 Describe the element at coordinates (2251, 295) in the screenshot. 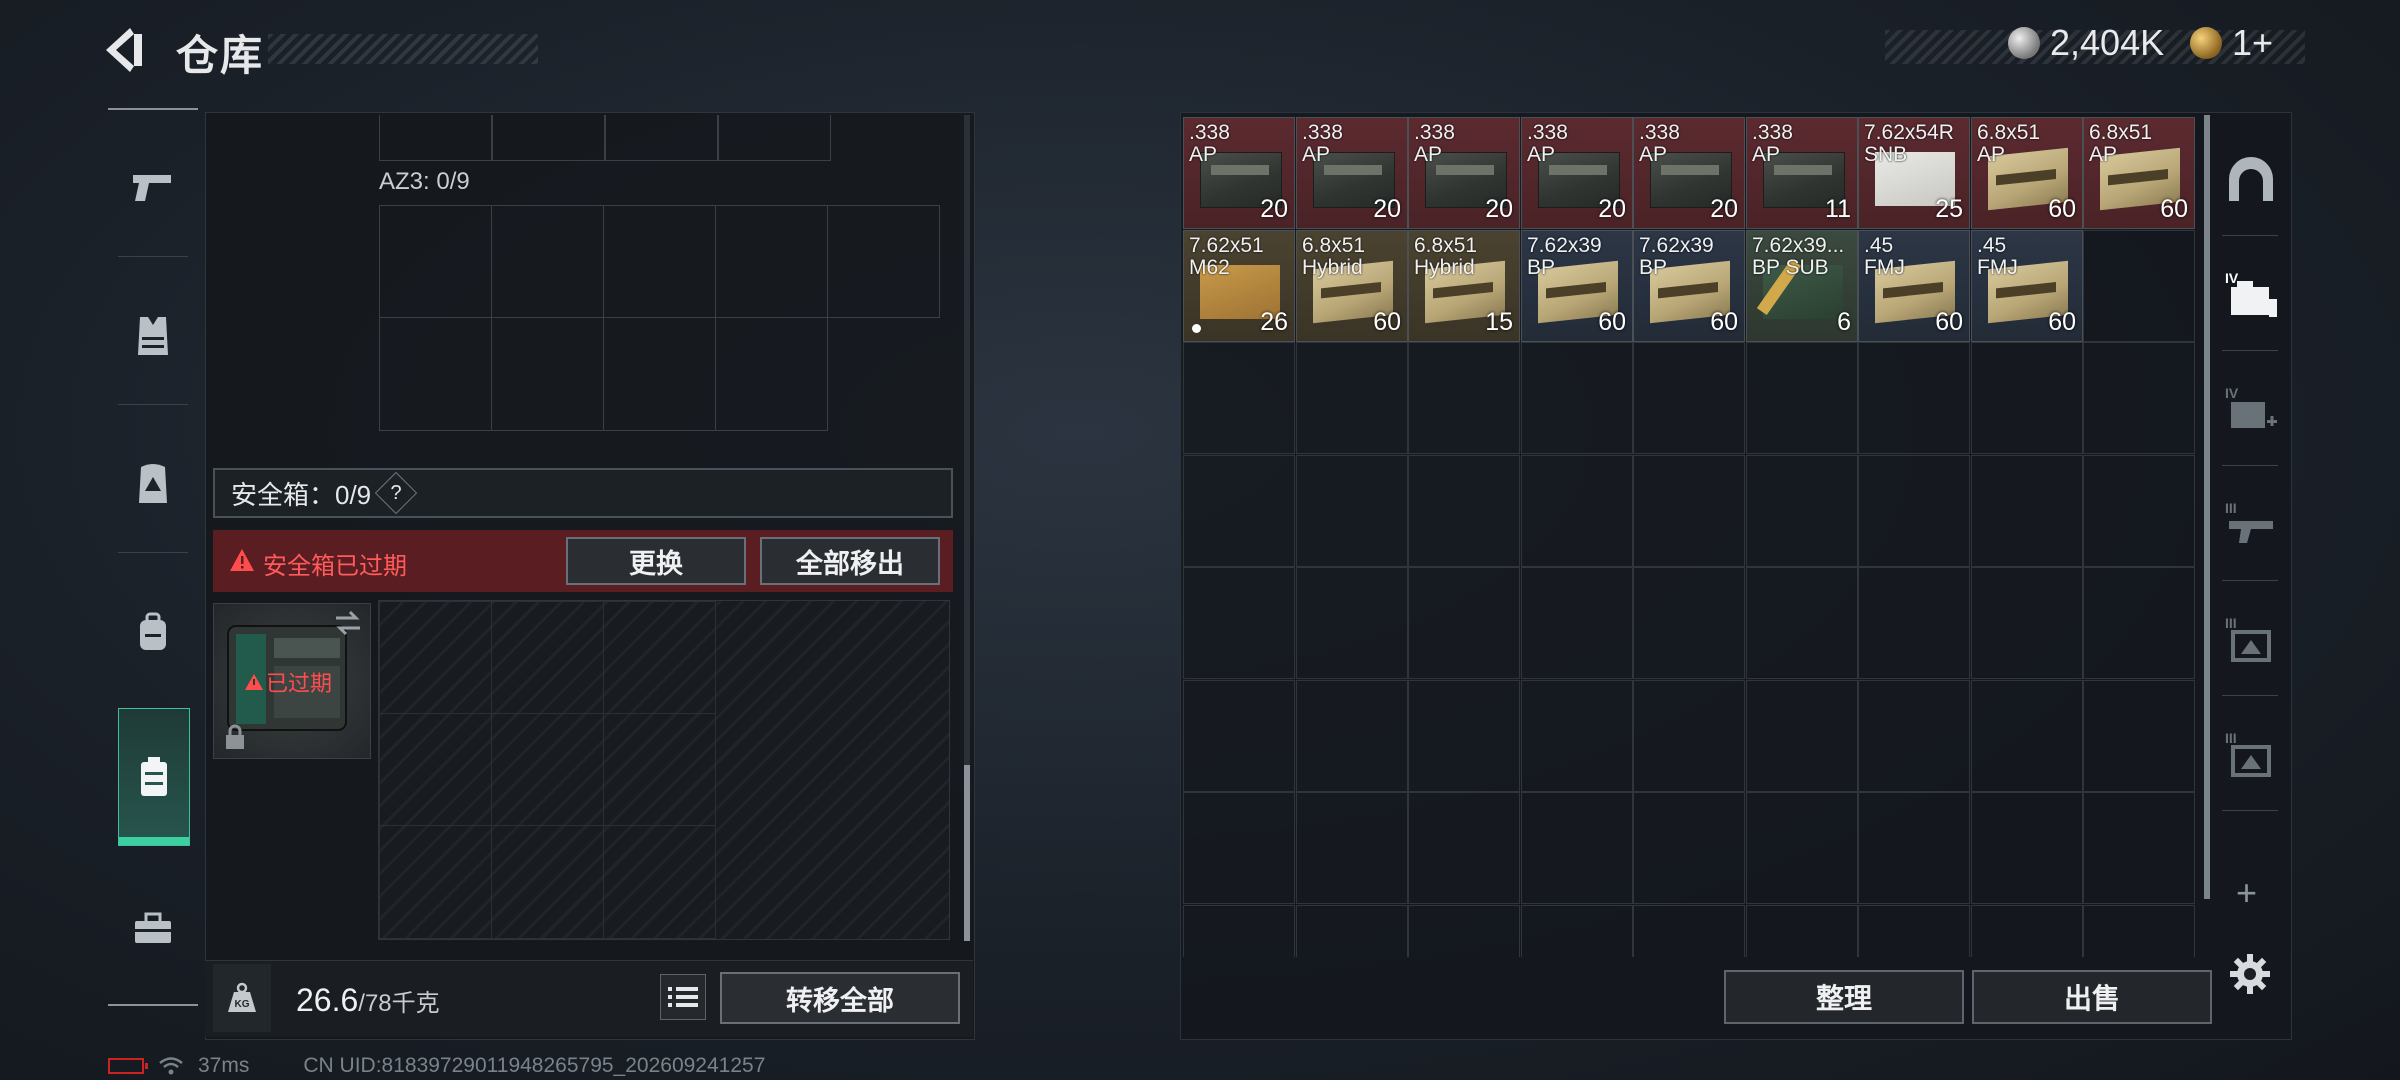

I see `stash-page-2: IV` at that location.